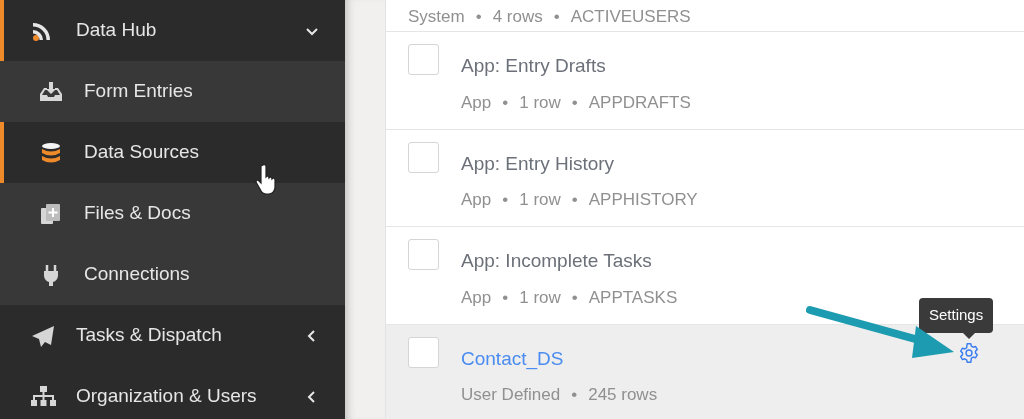 This screenshot has height=419, width=1024. Describe the element at coordinates (511, 395) in the screenshot. I see `data-source-meta: User Defined` at that location.